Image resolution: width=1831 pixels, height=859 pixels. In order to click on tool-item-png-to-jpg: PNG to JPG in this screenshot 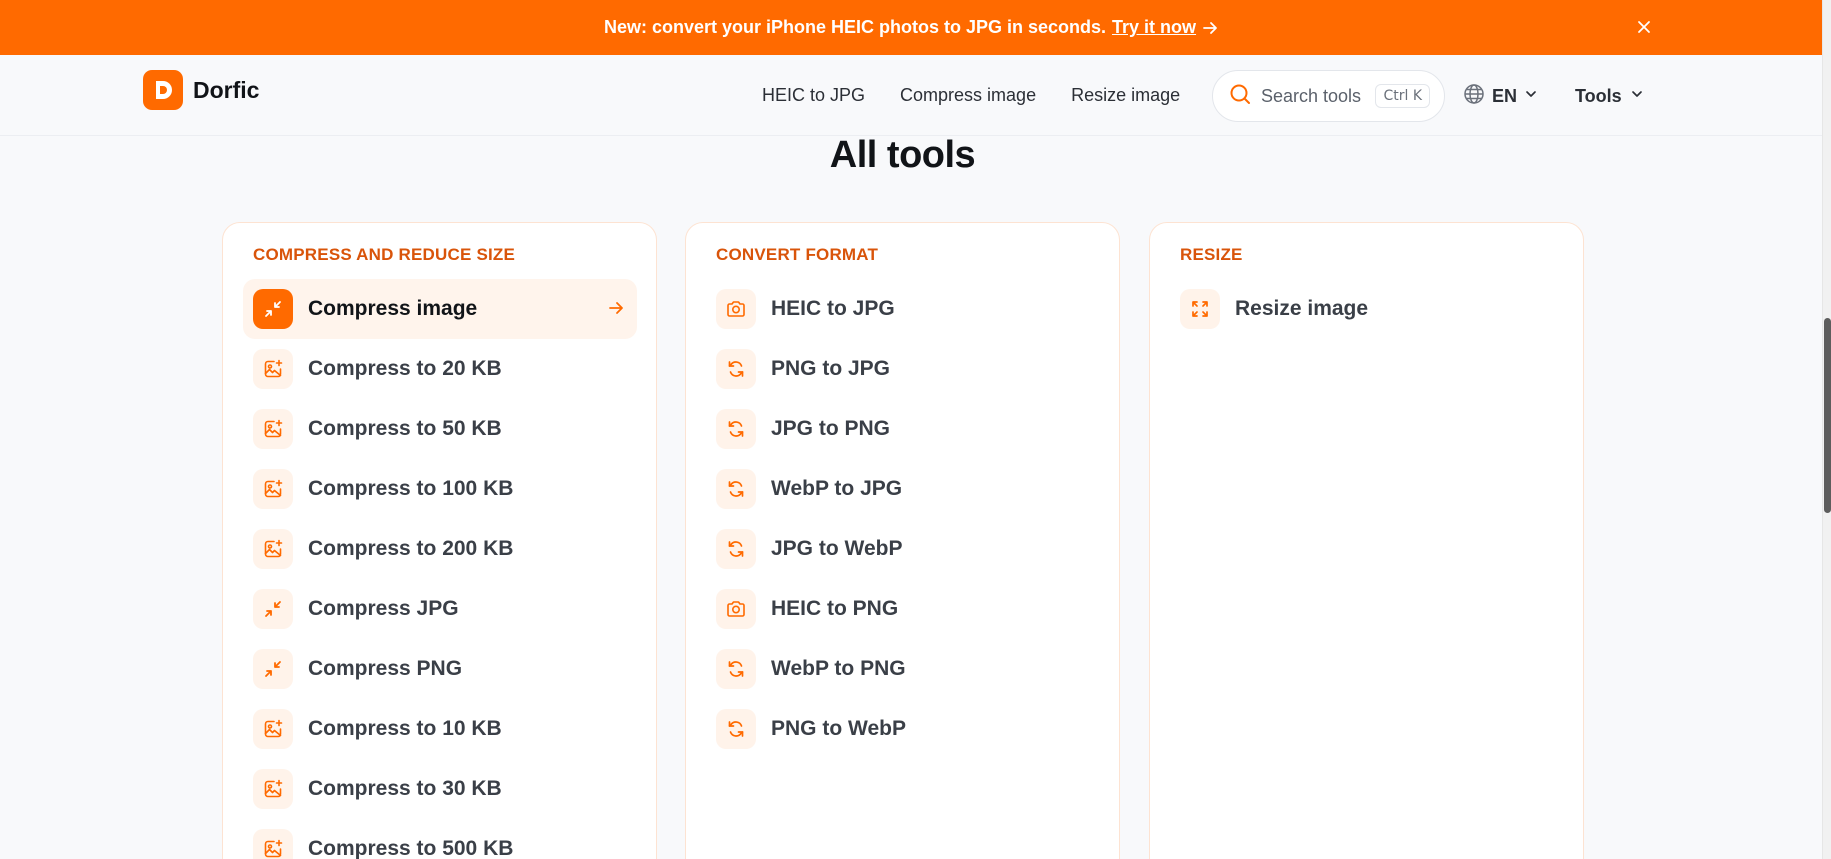, I will do `click(903, 369)`.